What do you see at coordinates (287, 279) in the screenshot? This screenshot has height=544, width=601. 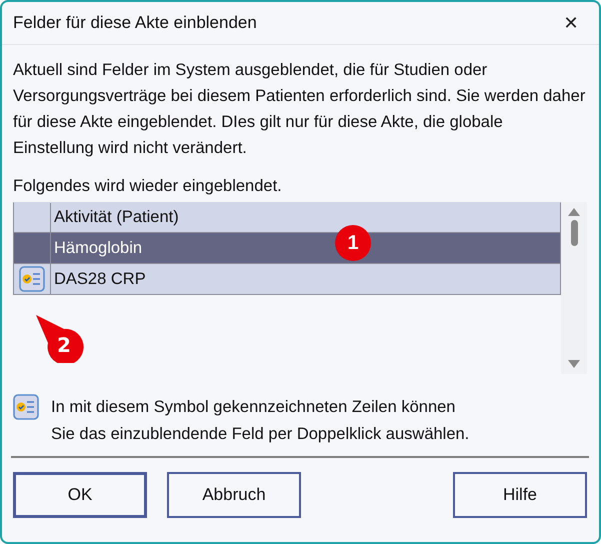 I see `list-row: DAS28 CRP` at bounding box center [287, 279].